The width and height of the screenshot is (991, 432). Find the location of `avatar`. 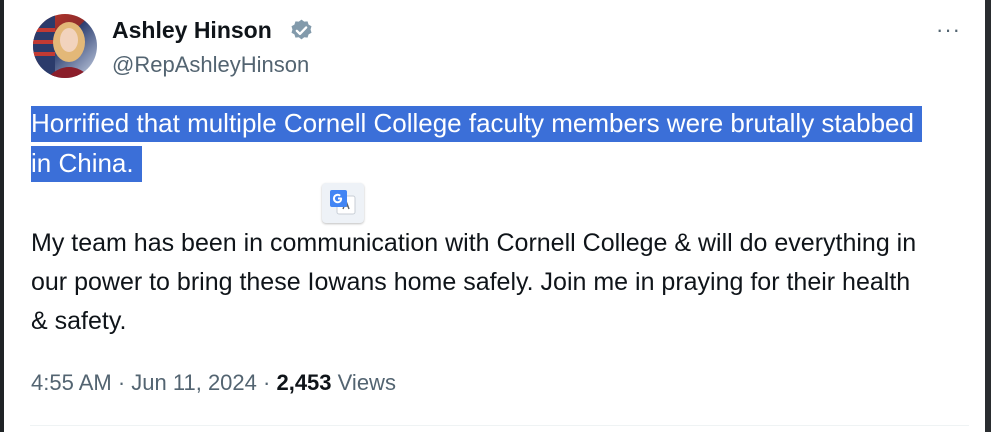

avatar is located at coordinates (65, 46).